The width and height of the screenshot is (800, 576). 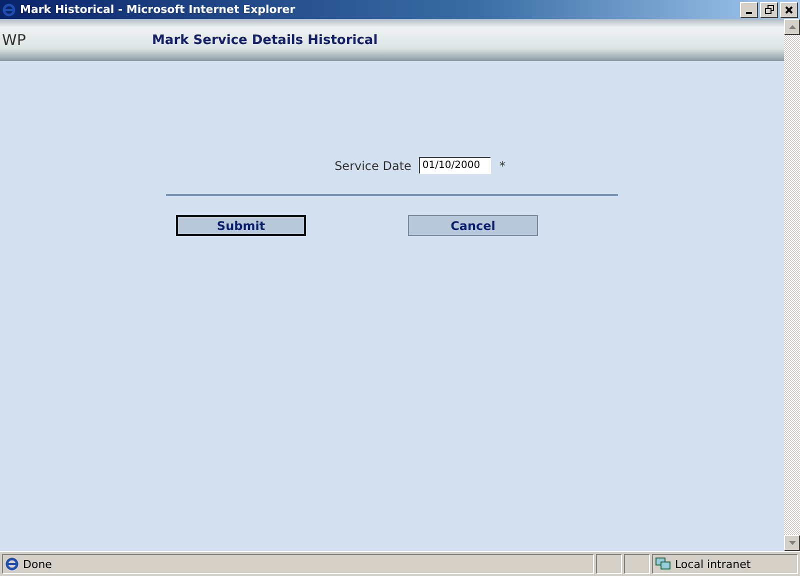 What do you see at coordinates (713, 564) in the screenshot?
I see `zone-text: Local intranet` at bounding box center [713, 564].